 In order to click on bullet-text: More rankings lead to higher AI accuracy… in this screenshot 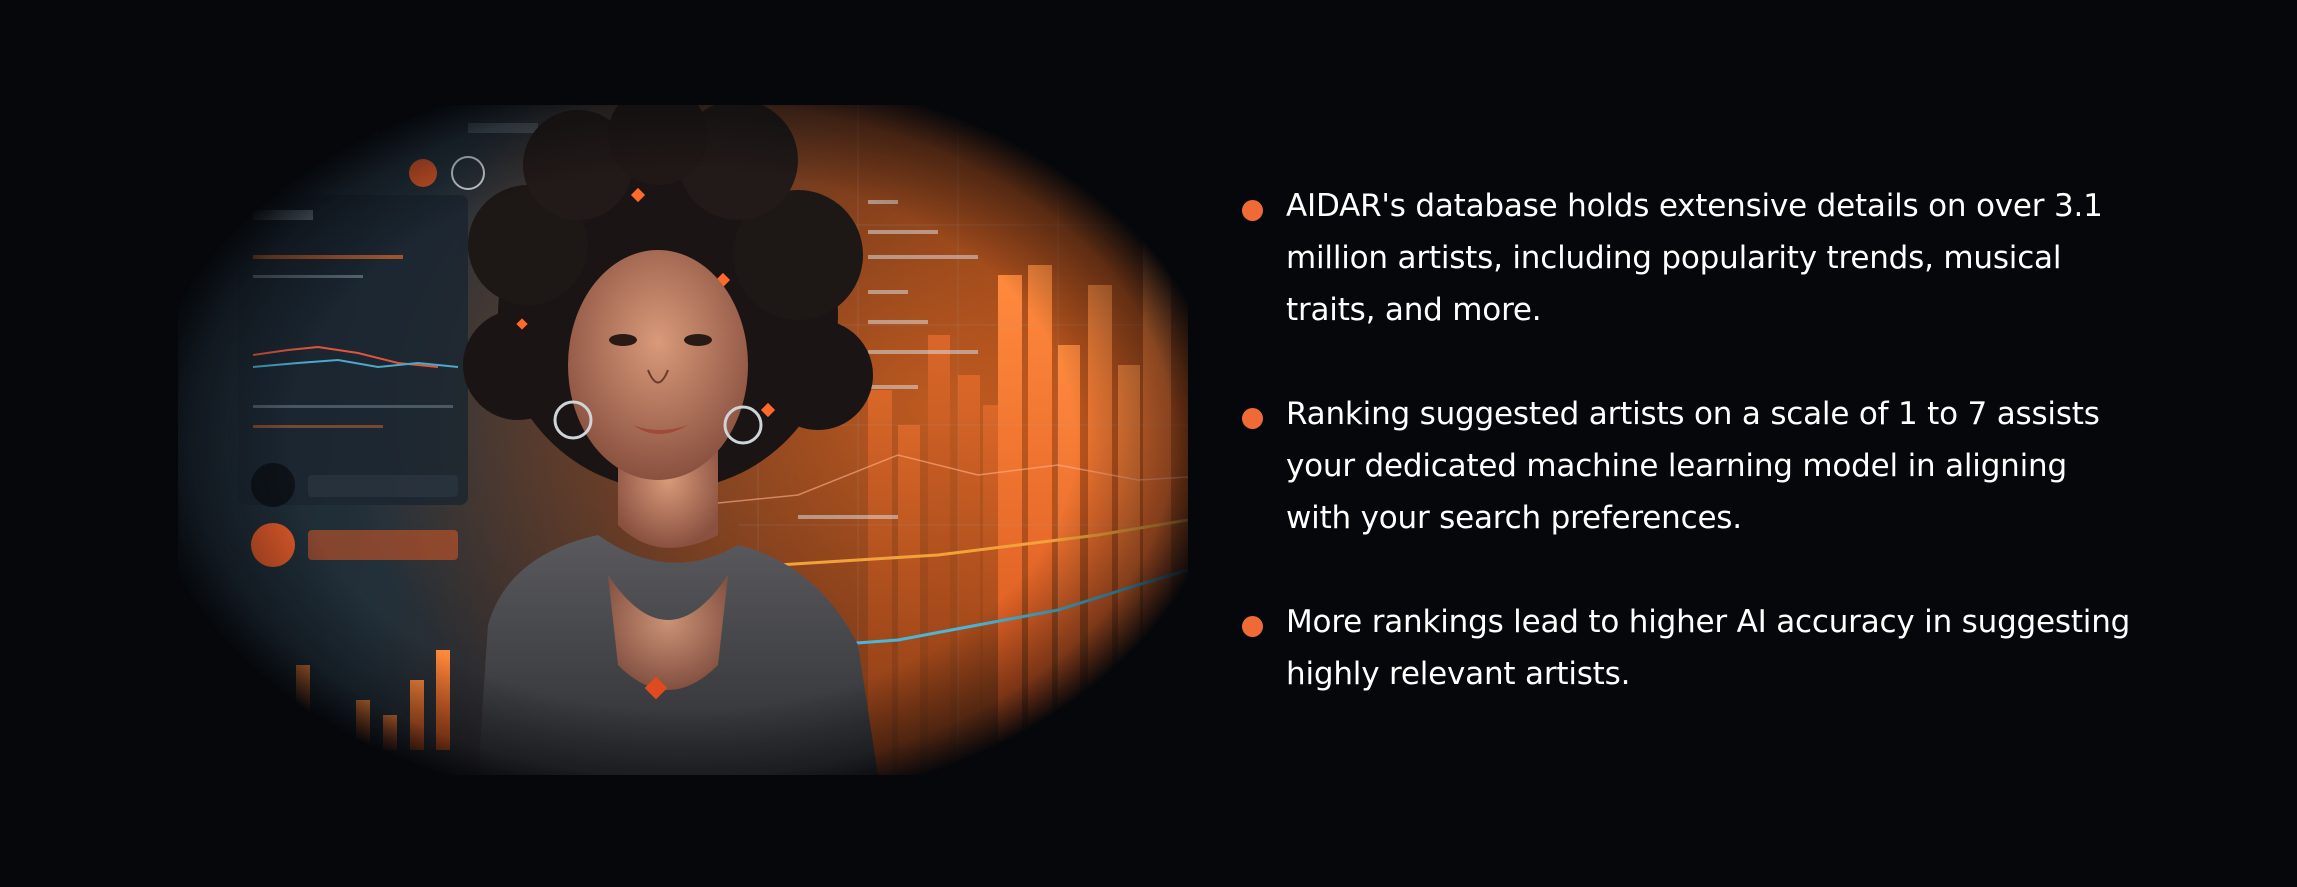, I will do `click(1708, 648)`.